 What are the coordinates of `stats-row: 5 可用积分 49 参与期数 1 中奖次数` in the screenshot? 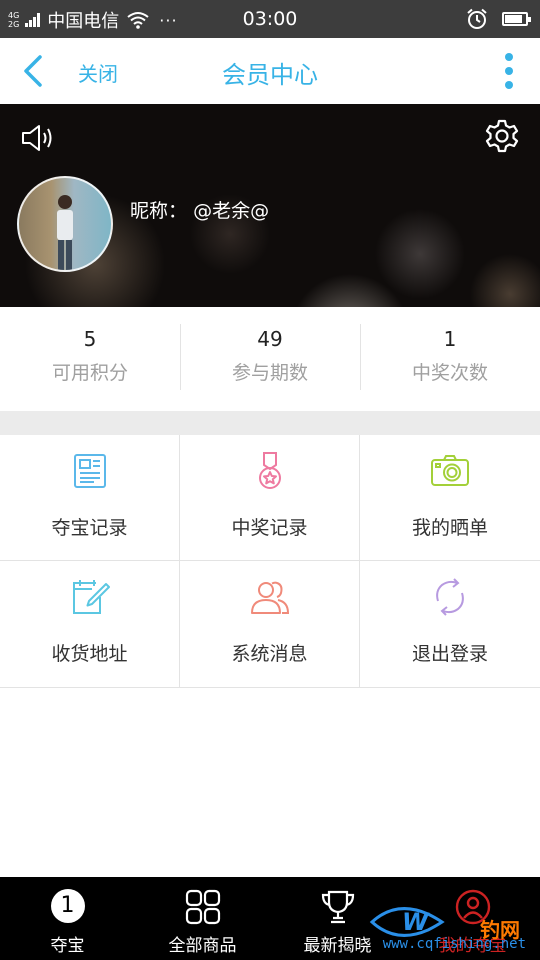 It's located at (270, 359).